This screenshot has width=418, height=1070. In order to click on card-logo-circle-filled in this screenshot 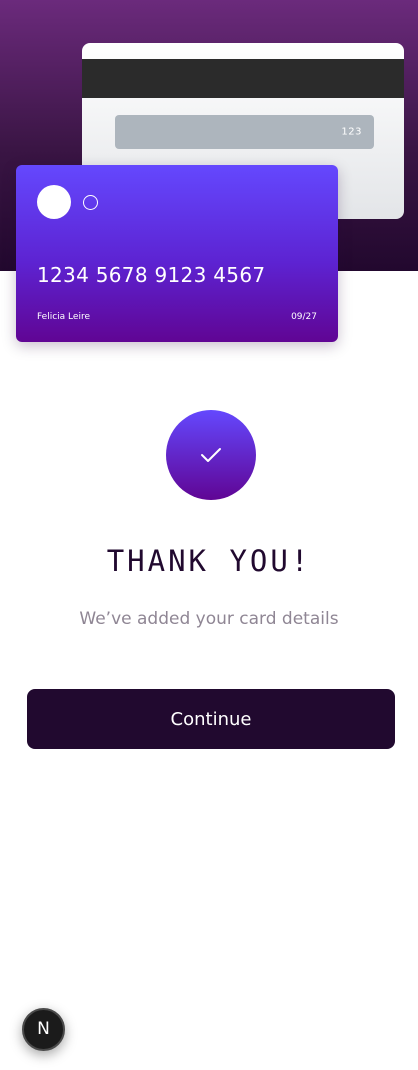, I will do `click(54, 202)`.